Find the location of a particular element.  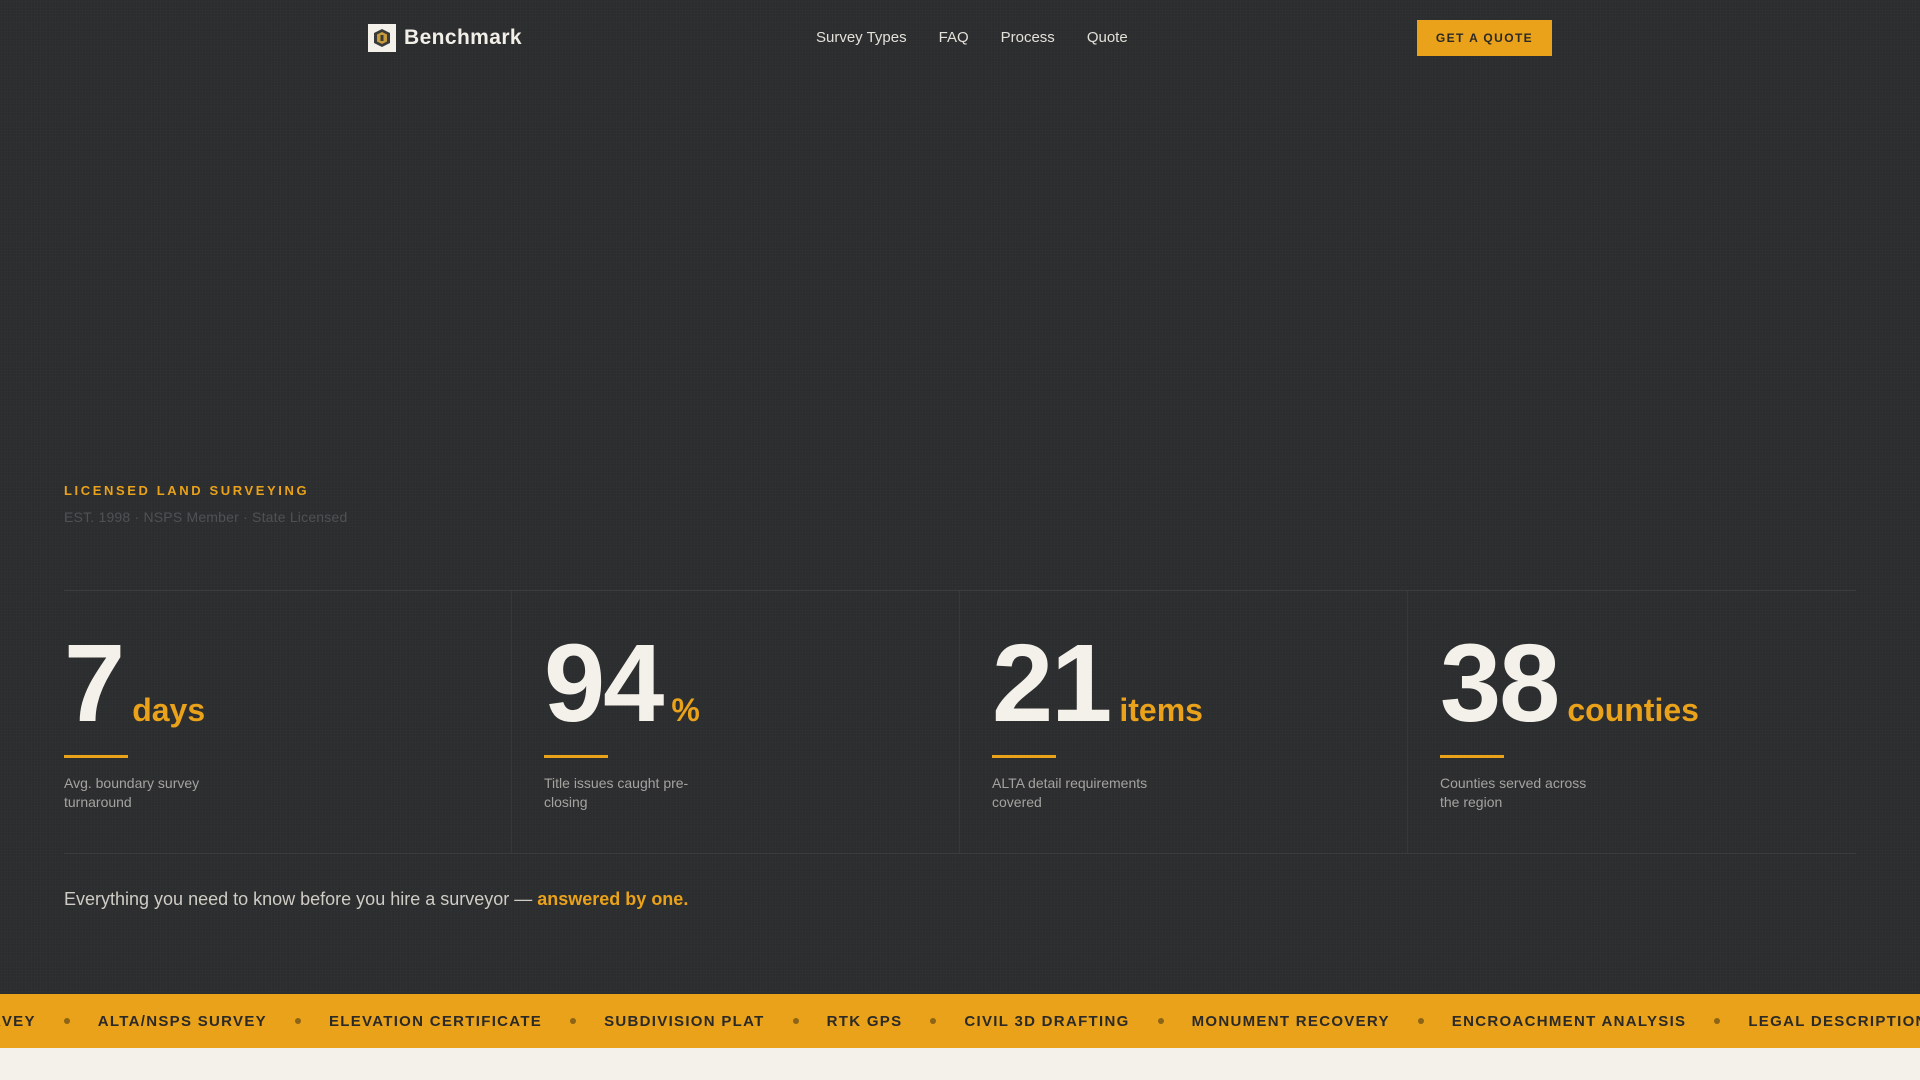

ticker-item: RVEY is located at coordinates (18, 1021).